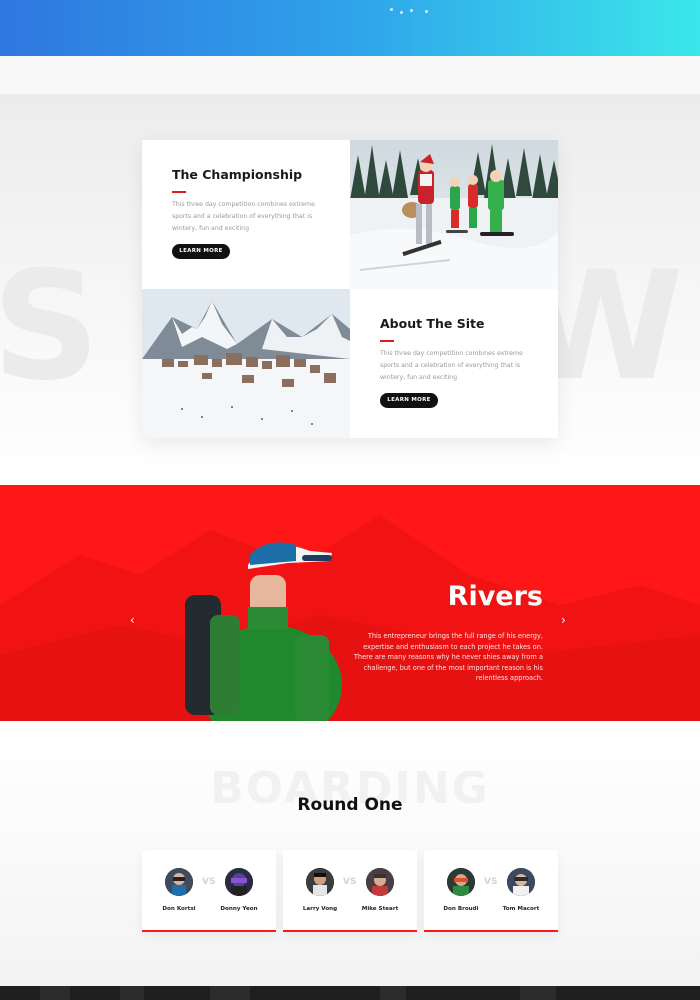 This screenshot has height=1000, width=700. I want to click on feature-title: Rivers, so click(495, 596).